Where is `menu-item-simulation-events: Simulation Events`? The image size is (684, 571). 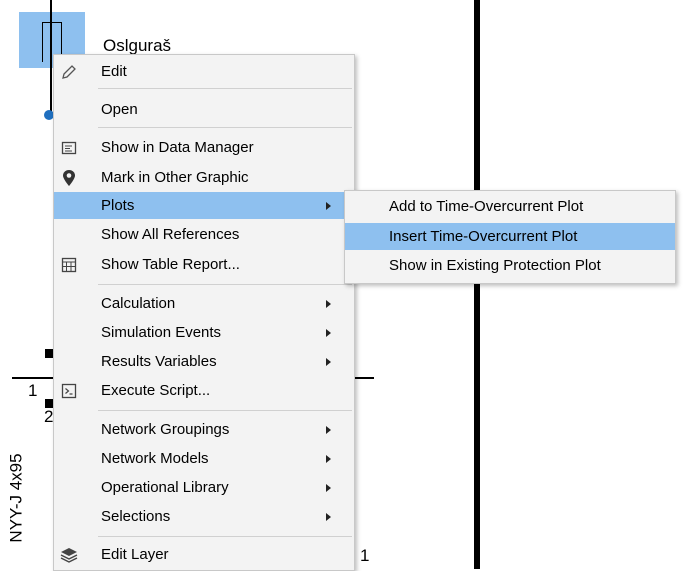
menu-item-simulation-events: Simulation Events is located at coordinates (204, 332).